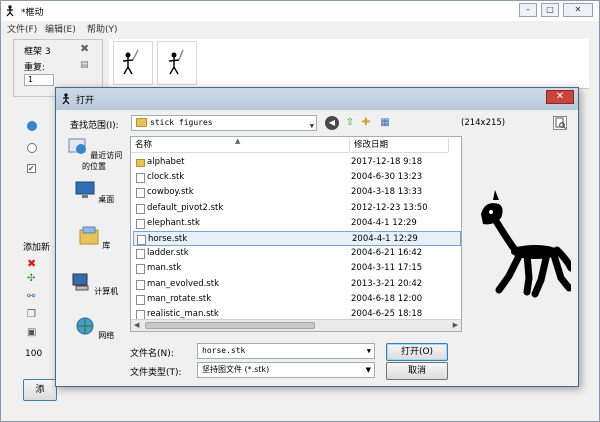  Describe the element at coordinates (31, 314) in the screenshot. I see `copy-icon: ❐` at that location.